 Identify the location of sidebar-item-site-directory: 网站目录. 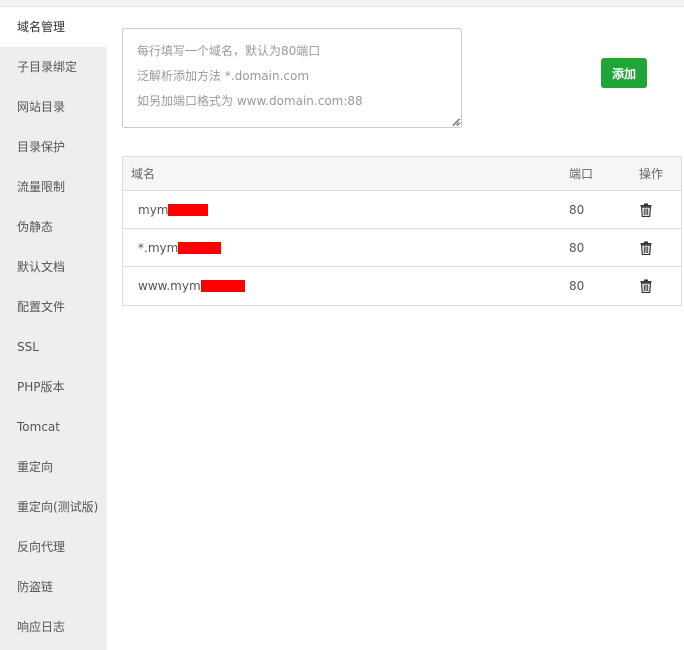
(53, 107).